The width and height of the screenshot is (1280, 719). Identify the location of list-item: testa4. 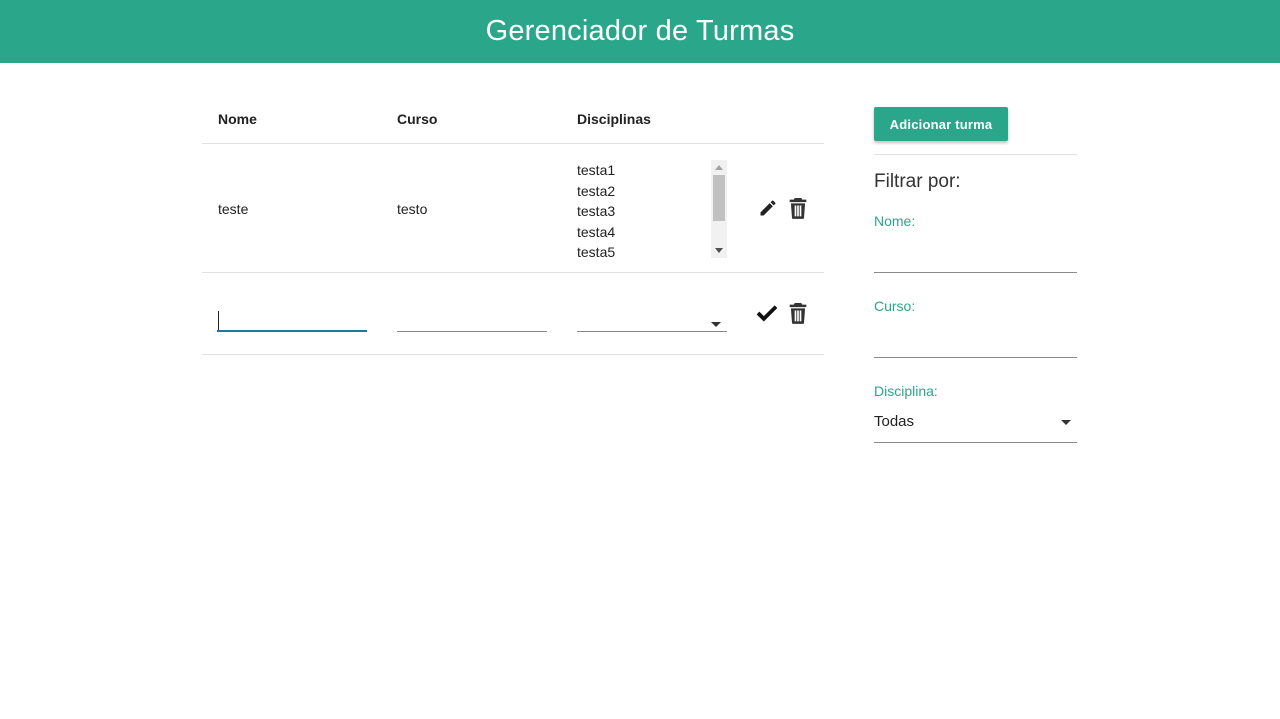
(652, 232).